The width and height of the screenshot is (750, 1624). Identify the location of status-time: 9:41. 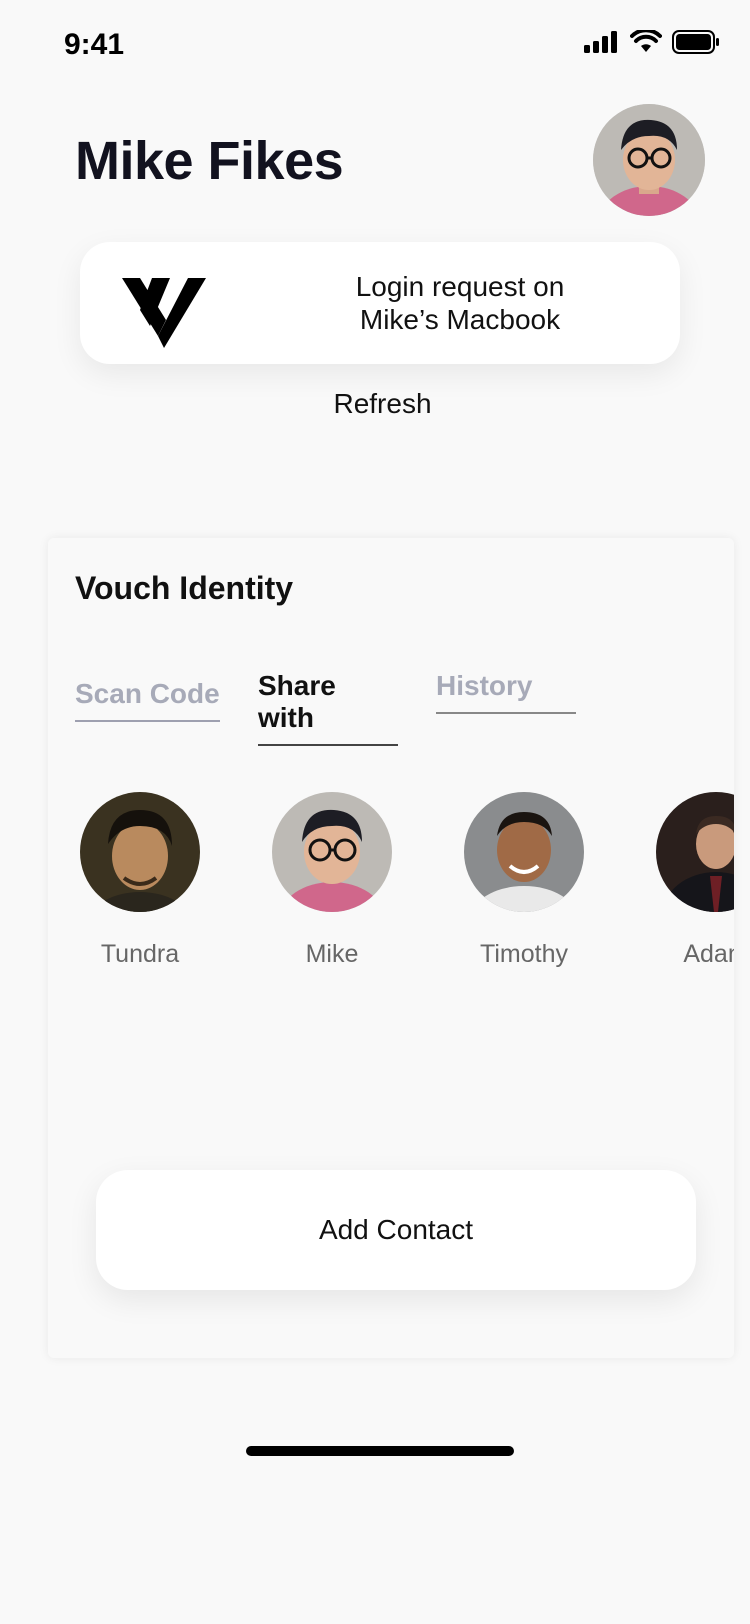
(94, 44).